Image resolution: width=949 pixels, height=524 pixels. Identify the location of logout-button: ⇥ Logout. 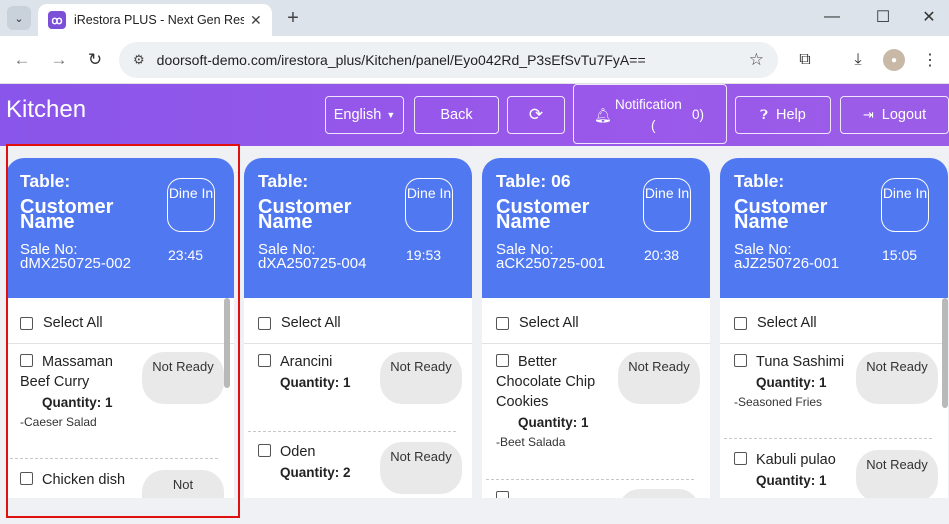
(894, 115).